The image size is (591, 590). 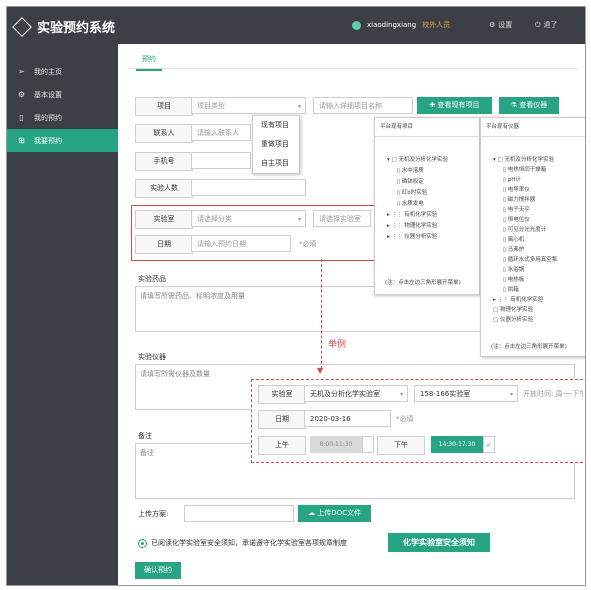 I want to click on tree-item: ▯ 离心机, so click(x=539, y=240).